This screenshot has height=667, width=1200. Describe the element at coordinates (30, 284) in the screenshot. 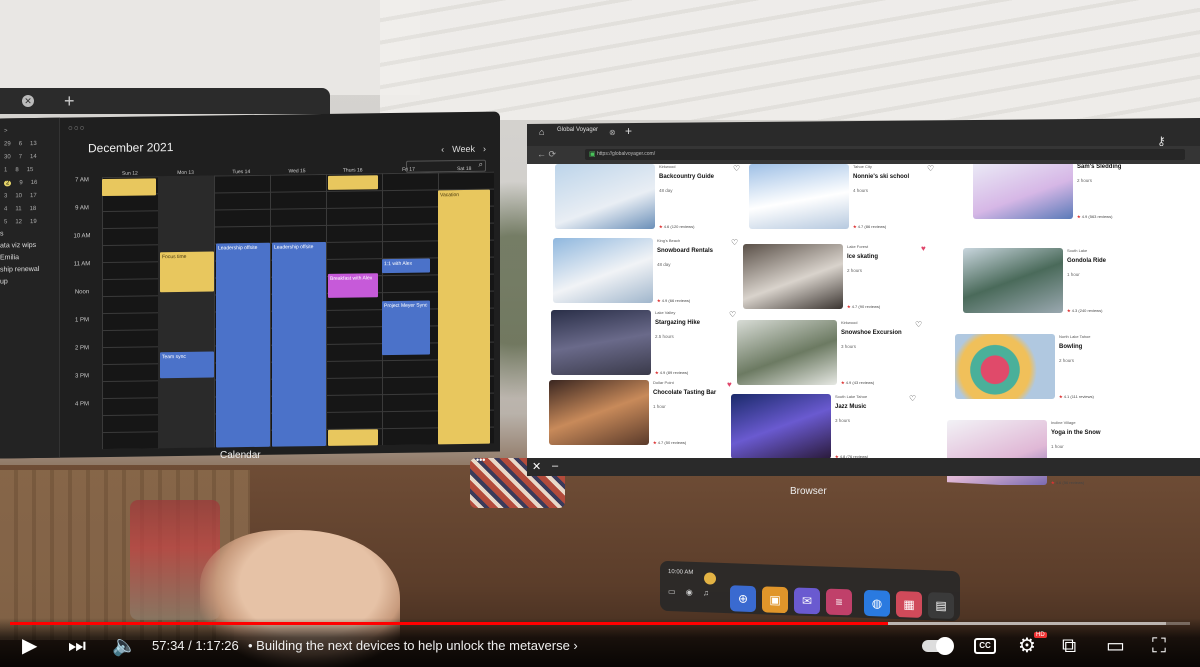

I see `calendar-list-item: up` at that location.